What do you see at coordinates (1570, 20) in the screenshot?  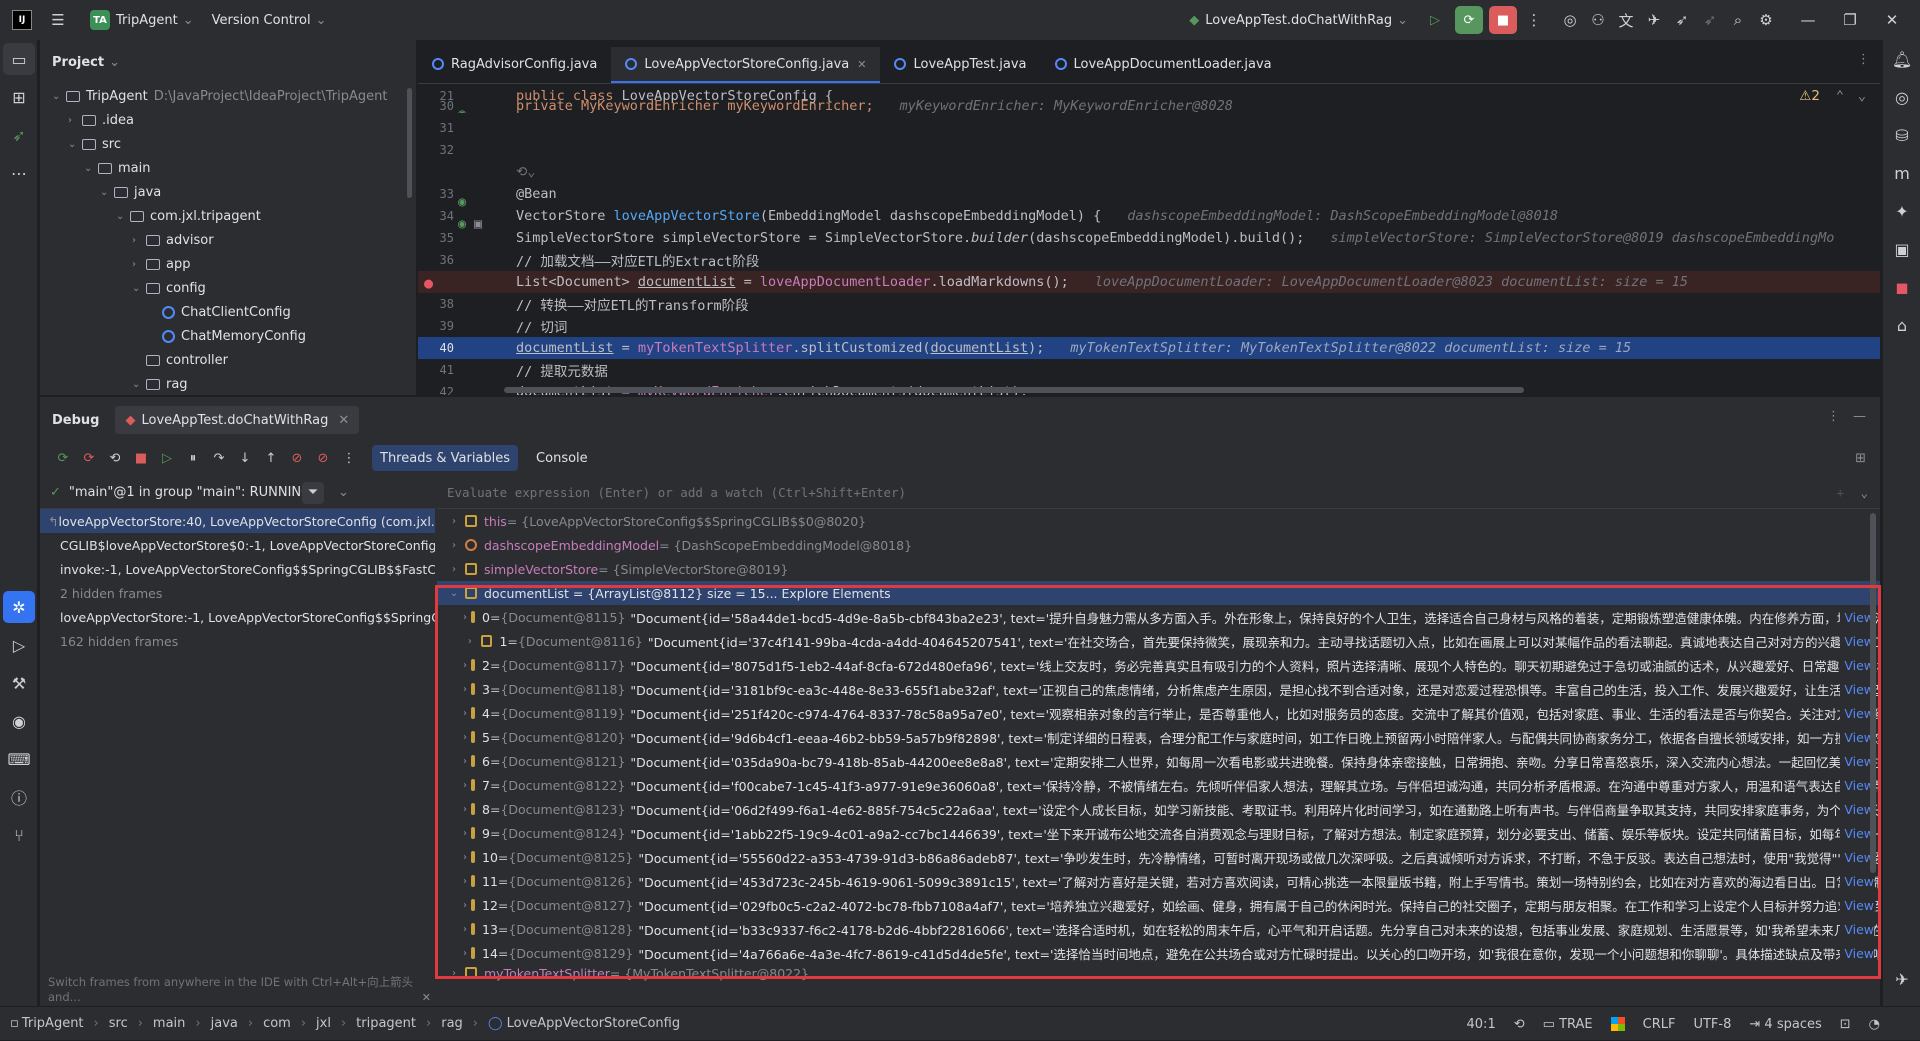 I see `ai-assistant-icon: ◎` at bounding box center [1570, 20].